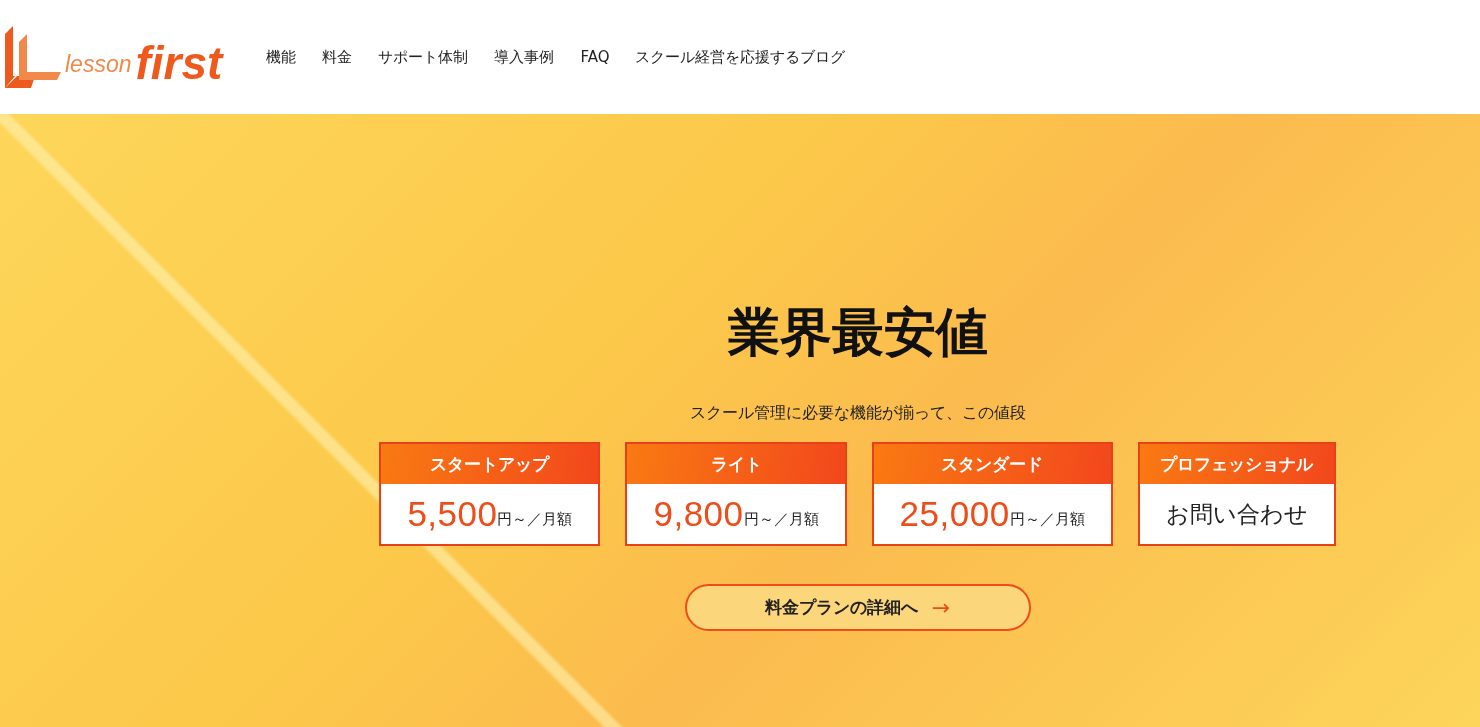 Image resolution: width=1480 pixels, height=727 pixels. I want to click on price-amount: 9,800, so click(698, 514).